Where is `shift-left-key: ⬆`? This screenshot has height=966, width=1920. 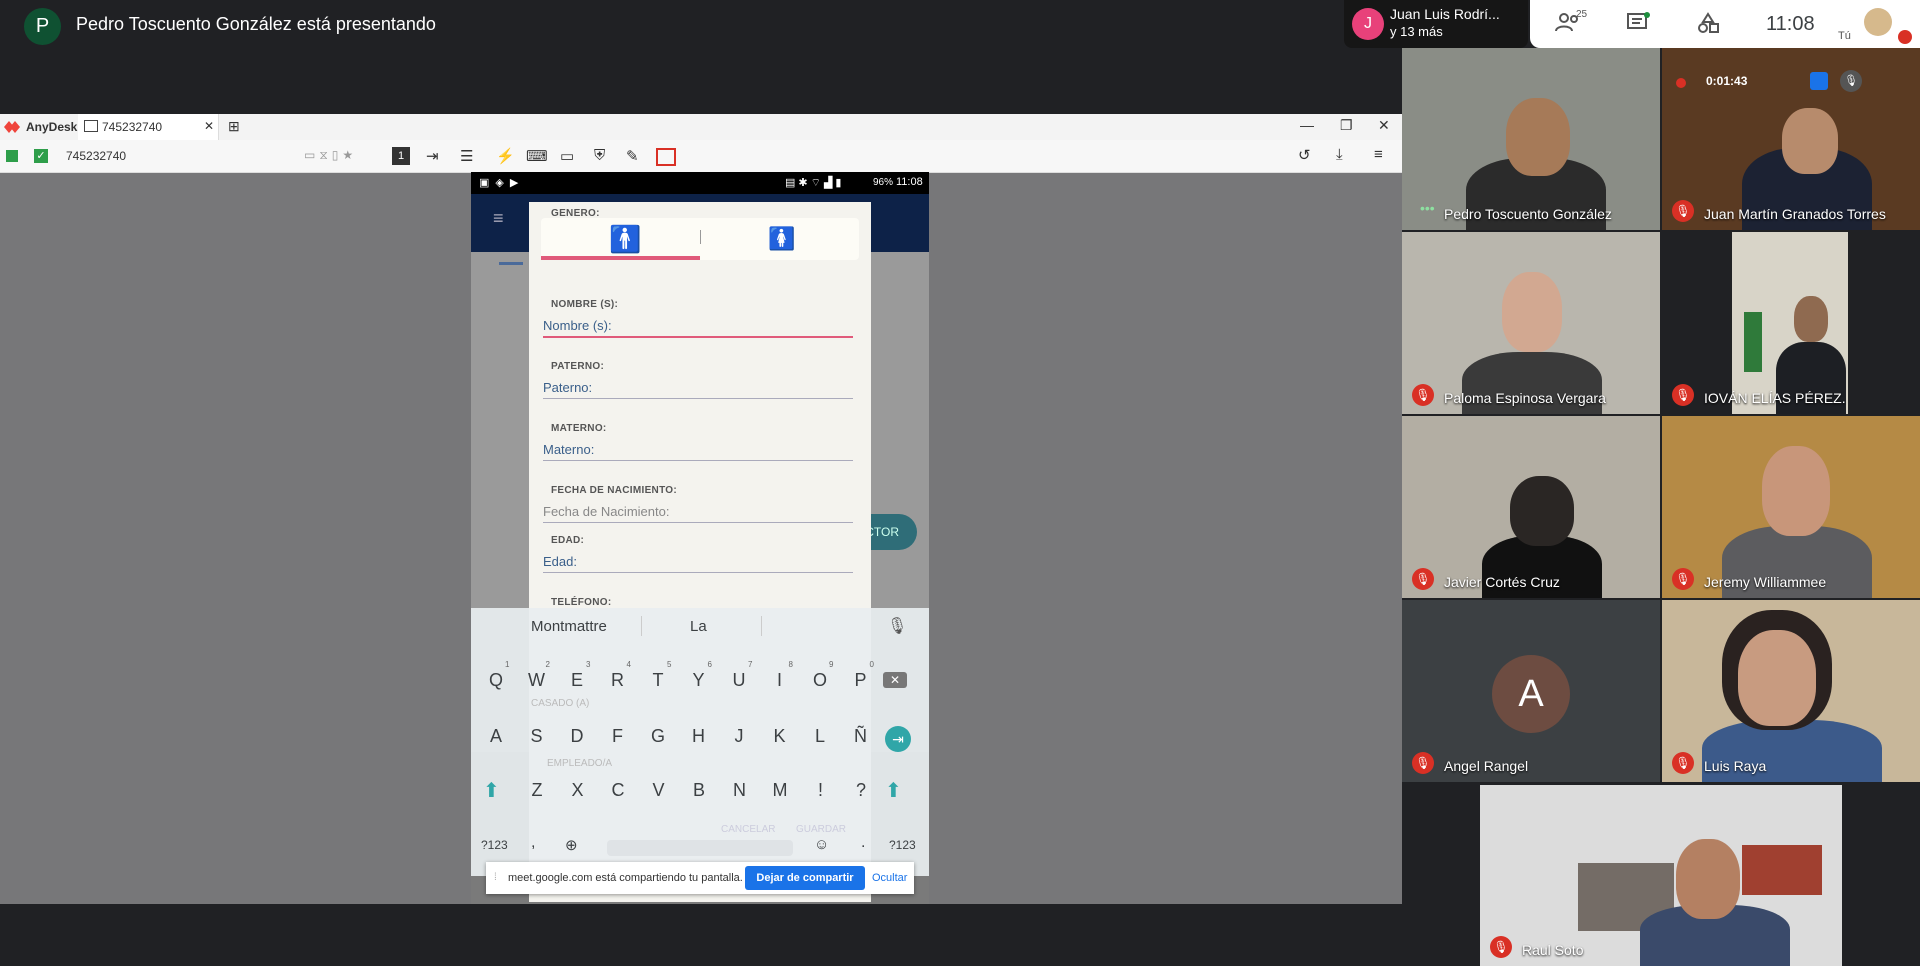 shift-left-key: ⬆ is located at coordinates (491, 790).